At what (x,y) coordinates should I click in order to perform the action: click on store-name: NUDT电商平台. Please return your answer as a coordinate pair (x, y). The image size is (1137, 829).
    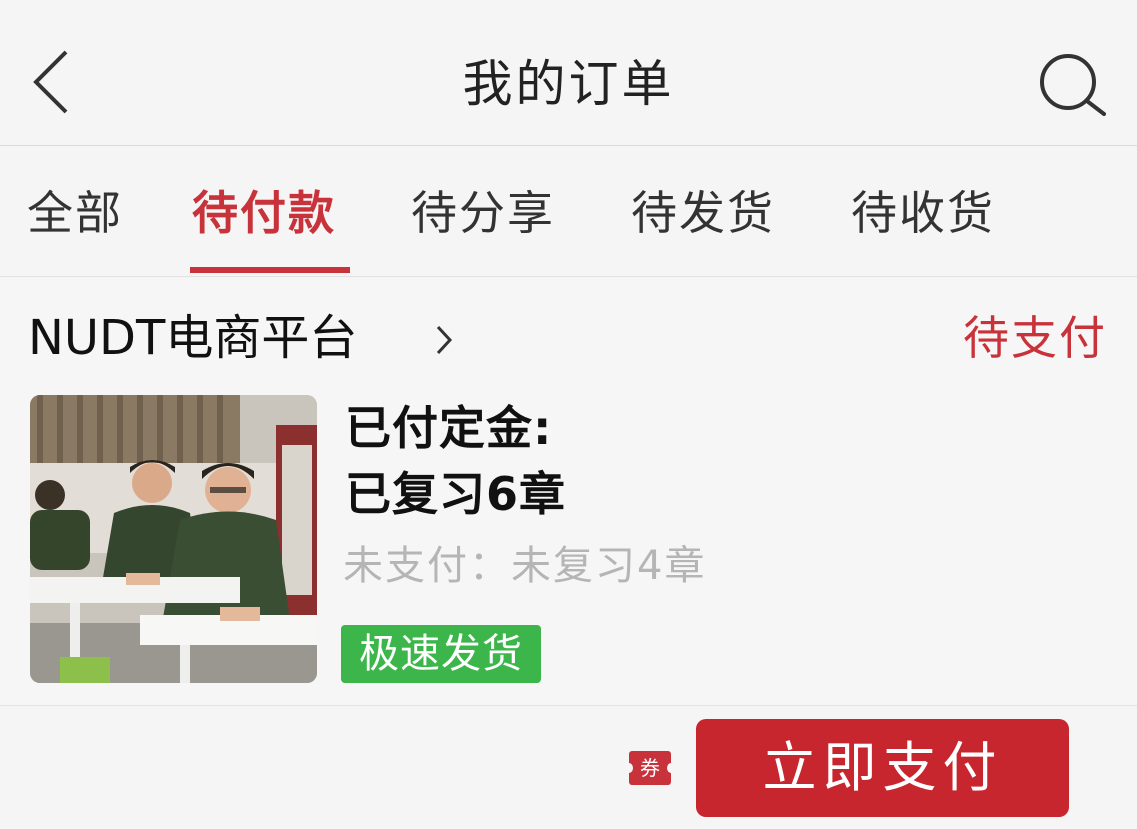
    Looking at the image, I should click on (192, 338).